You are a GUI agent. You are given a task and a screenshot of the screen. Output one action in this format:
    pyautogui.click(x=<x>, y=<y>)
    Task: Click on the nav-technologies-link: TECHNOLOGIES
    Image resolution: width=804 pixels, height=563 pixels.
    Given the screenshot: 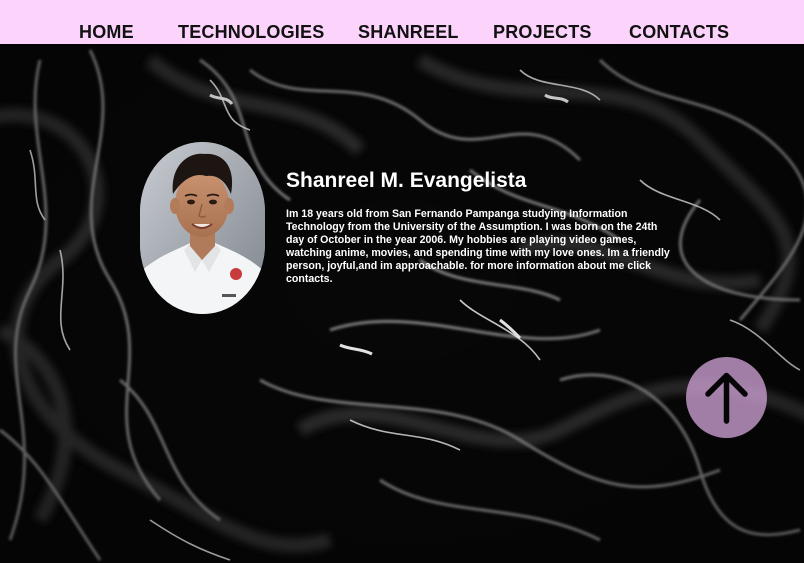 What is the action you would take?
    pyautogui.click(x=251, y=32)
    